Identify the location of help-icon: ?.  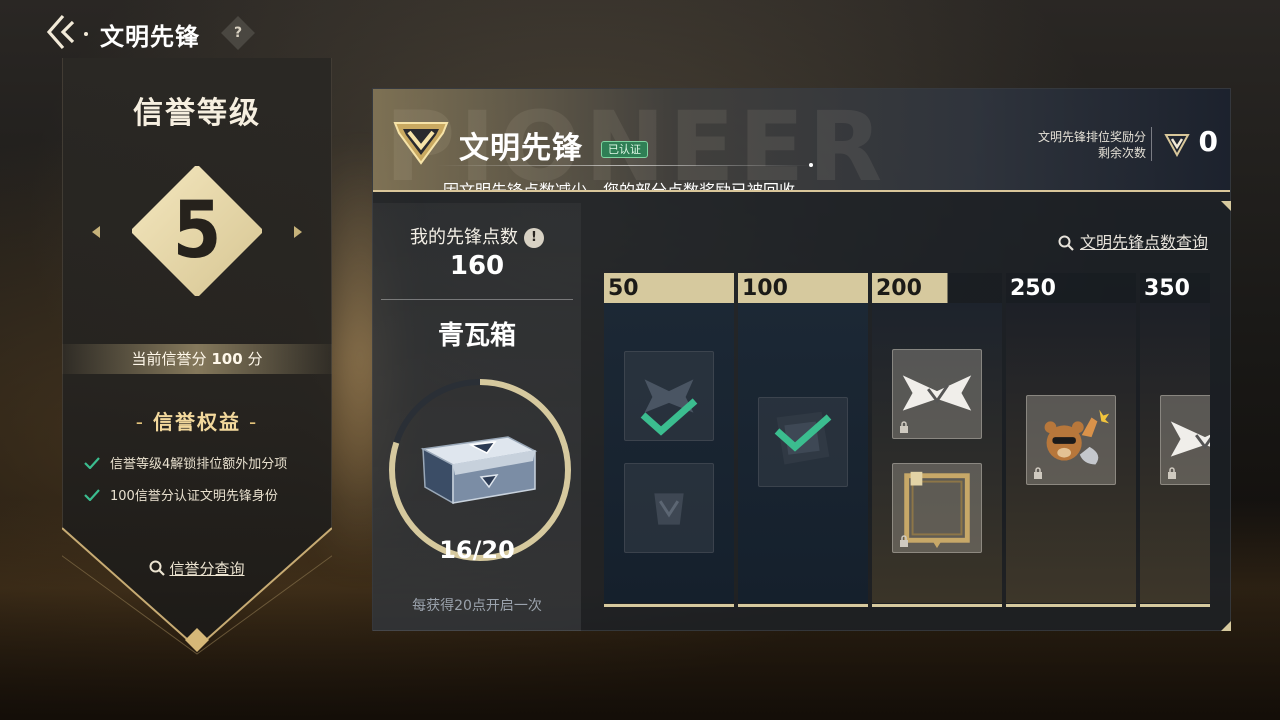
(238, 33).